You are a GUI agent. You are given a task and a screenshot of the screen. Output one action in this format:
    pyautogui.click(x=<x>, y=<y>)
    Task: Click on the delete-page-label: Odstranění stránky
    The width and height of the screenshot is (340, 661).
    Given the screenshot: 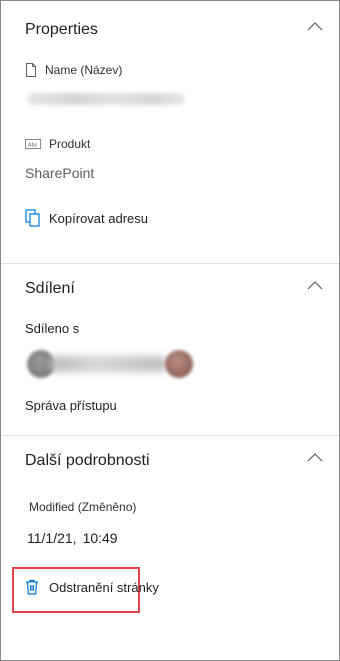 What is the action you would take?
    pyautogui.click(x=104, y=587)
    